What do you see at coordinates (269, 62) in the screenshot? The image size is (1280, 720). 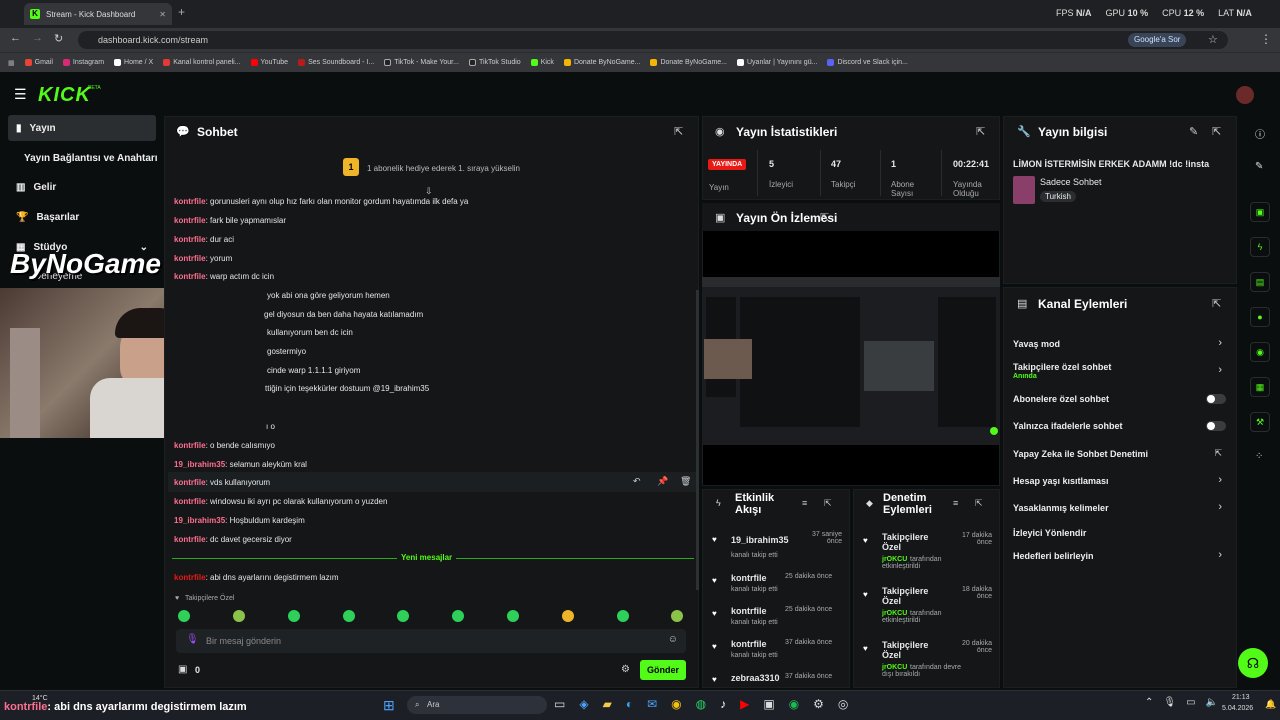 I see `bookmark-youtube: YouTube` at bounding box center [269, 62].